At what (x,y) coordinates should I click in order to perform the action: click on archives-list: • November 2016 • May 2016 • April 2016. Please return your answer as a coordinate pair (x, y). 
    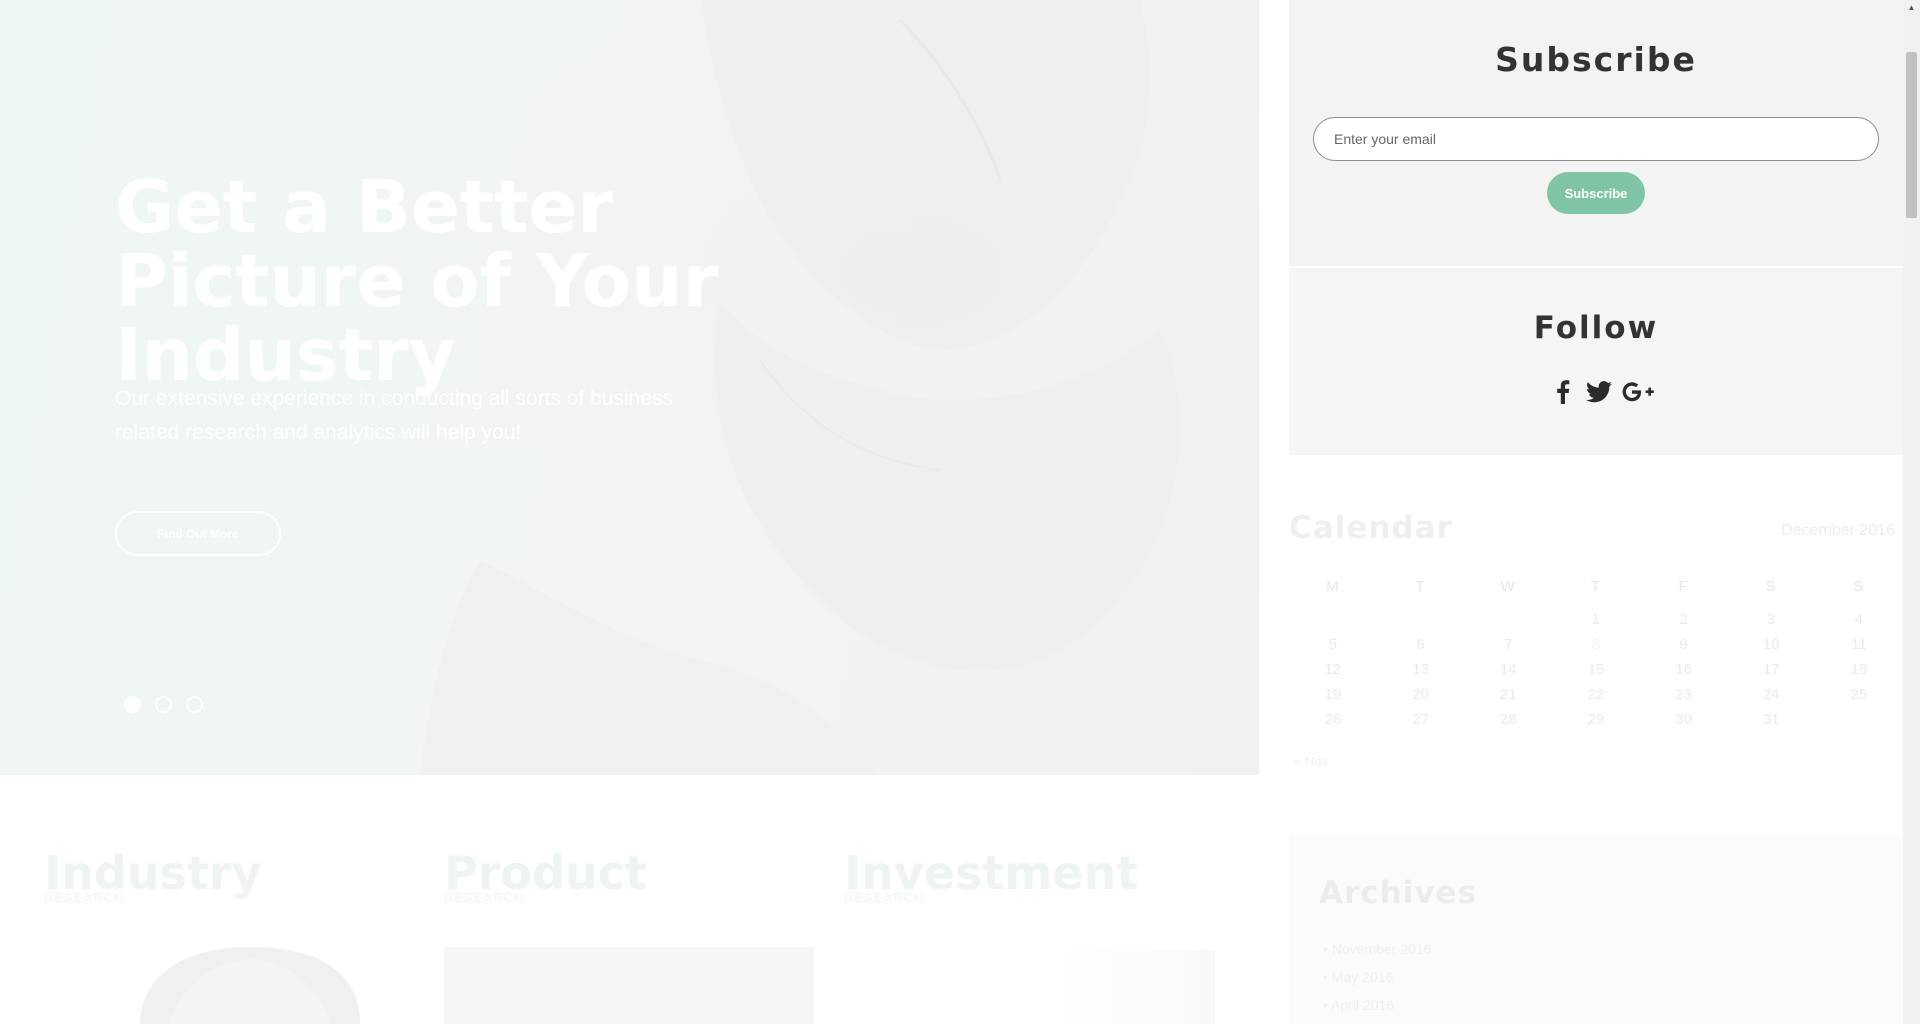
    Looking at the image, I should click on (1377, 977).